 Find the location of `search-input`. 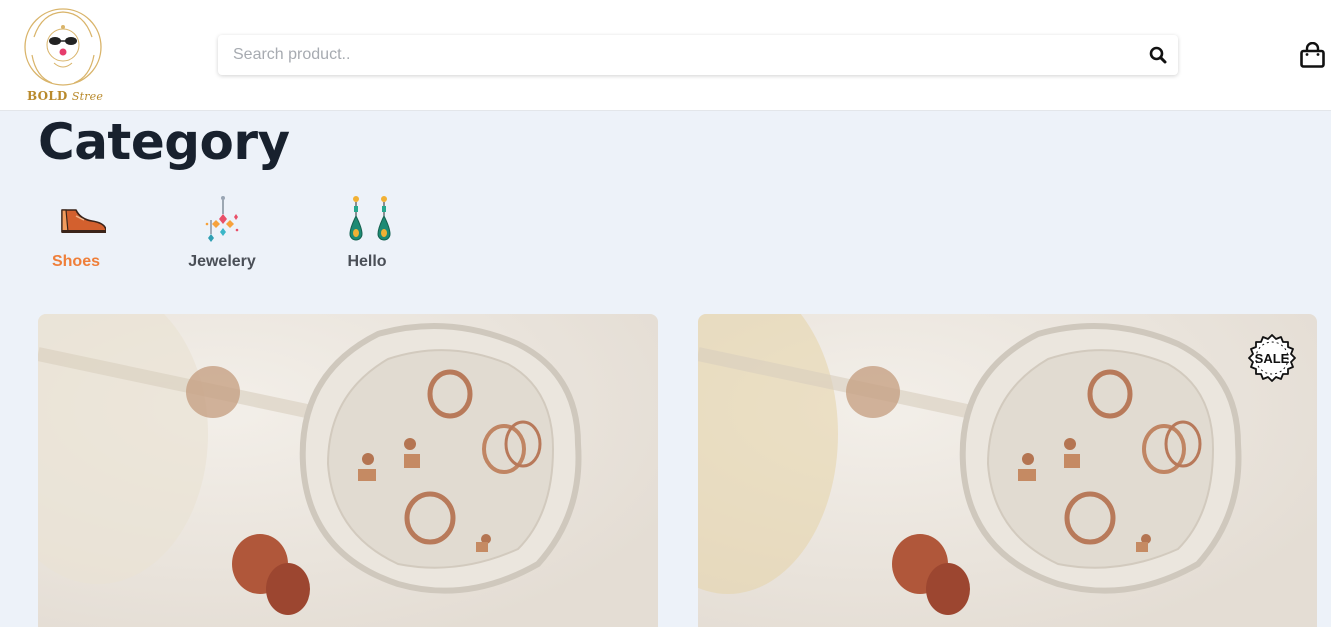

search-input is located at coordinates (668, 55).